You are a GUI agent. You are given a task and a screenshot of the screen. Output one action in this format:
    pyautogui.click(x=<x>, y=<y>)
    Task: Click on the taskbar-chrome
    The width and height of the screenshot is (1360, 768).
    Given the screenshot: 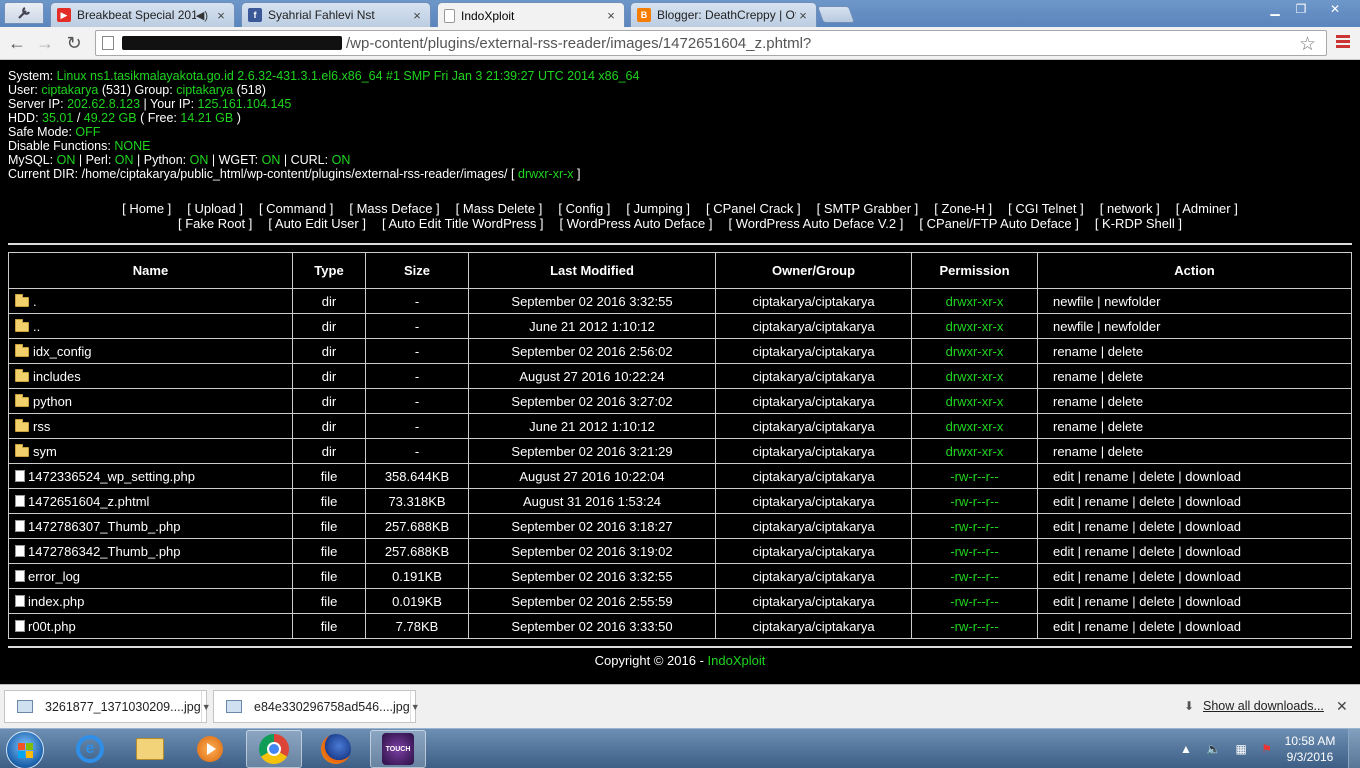 What is the action you would take?
    pyautogui.click(x=274, y=749)
    